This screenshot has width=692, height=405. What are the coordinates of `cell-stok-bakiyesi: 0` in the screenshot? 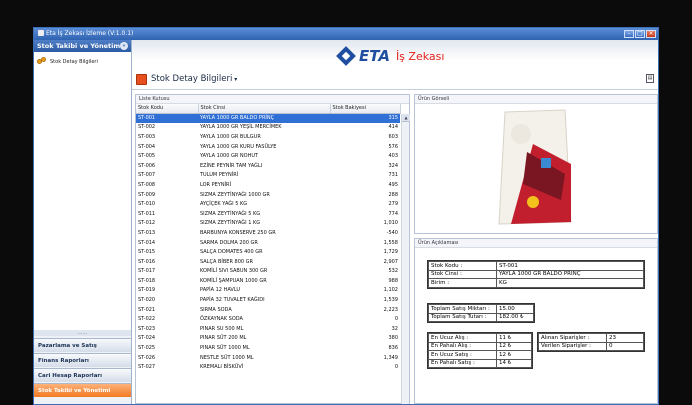 It's located at (396, 319).